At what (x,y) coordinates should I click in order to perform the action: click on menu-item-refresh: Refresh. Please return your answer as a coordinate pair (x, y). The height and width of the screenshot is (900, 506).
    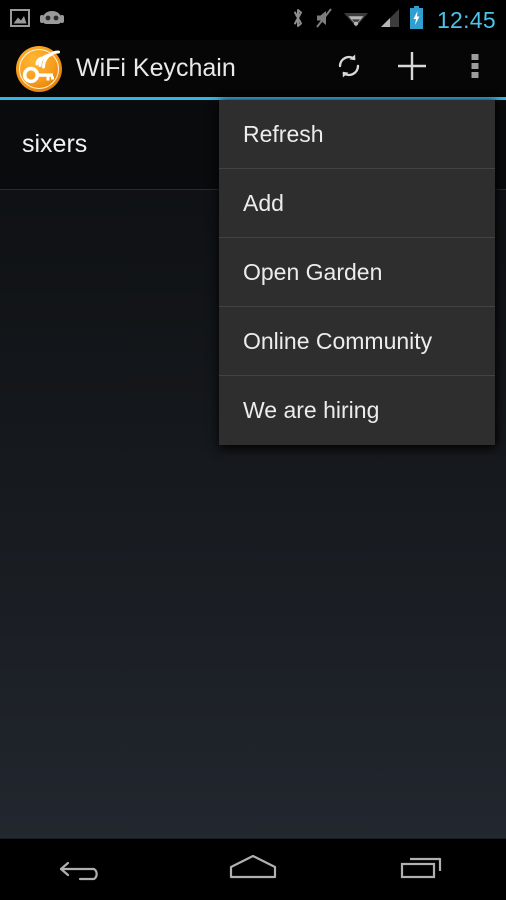
    Looking at the image, I should click on (357, 134).